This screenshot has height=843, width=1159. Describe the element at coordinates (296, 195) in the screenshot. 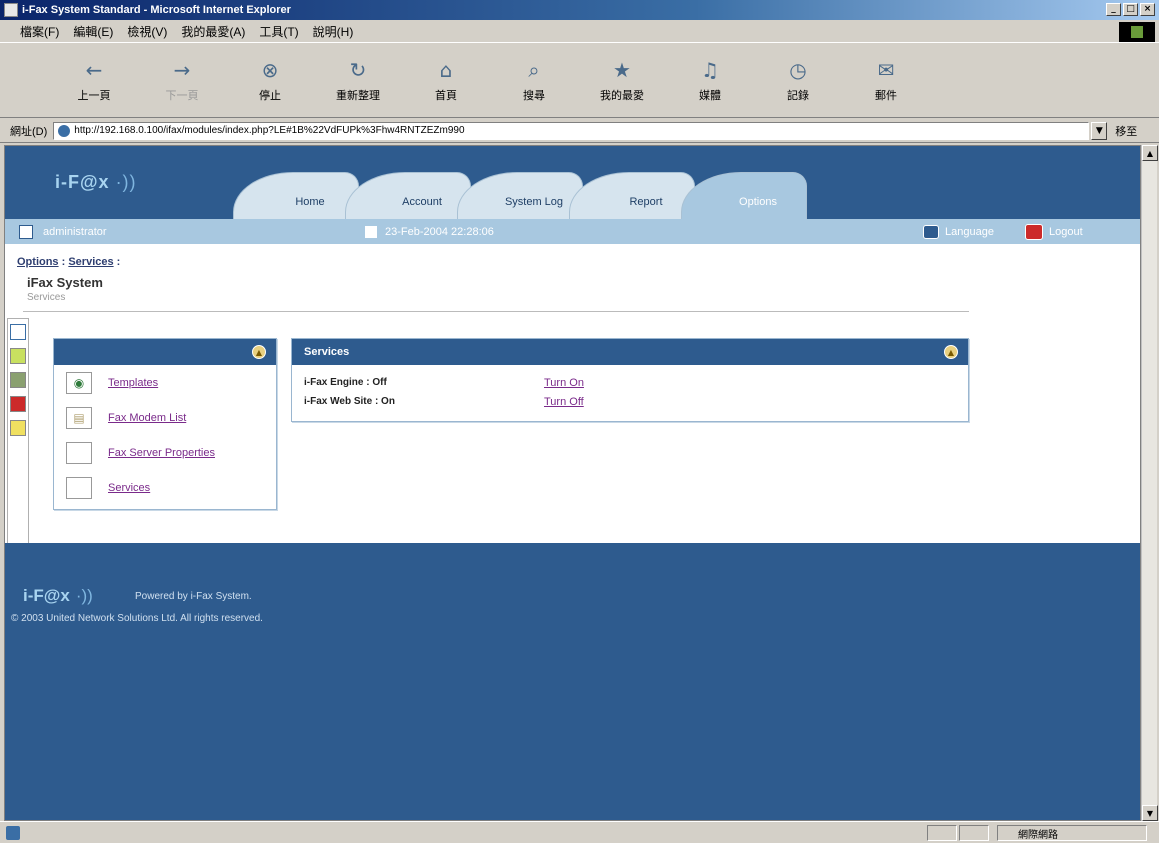

I see `tab-home: Home` at that location.